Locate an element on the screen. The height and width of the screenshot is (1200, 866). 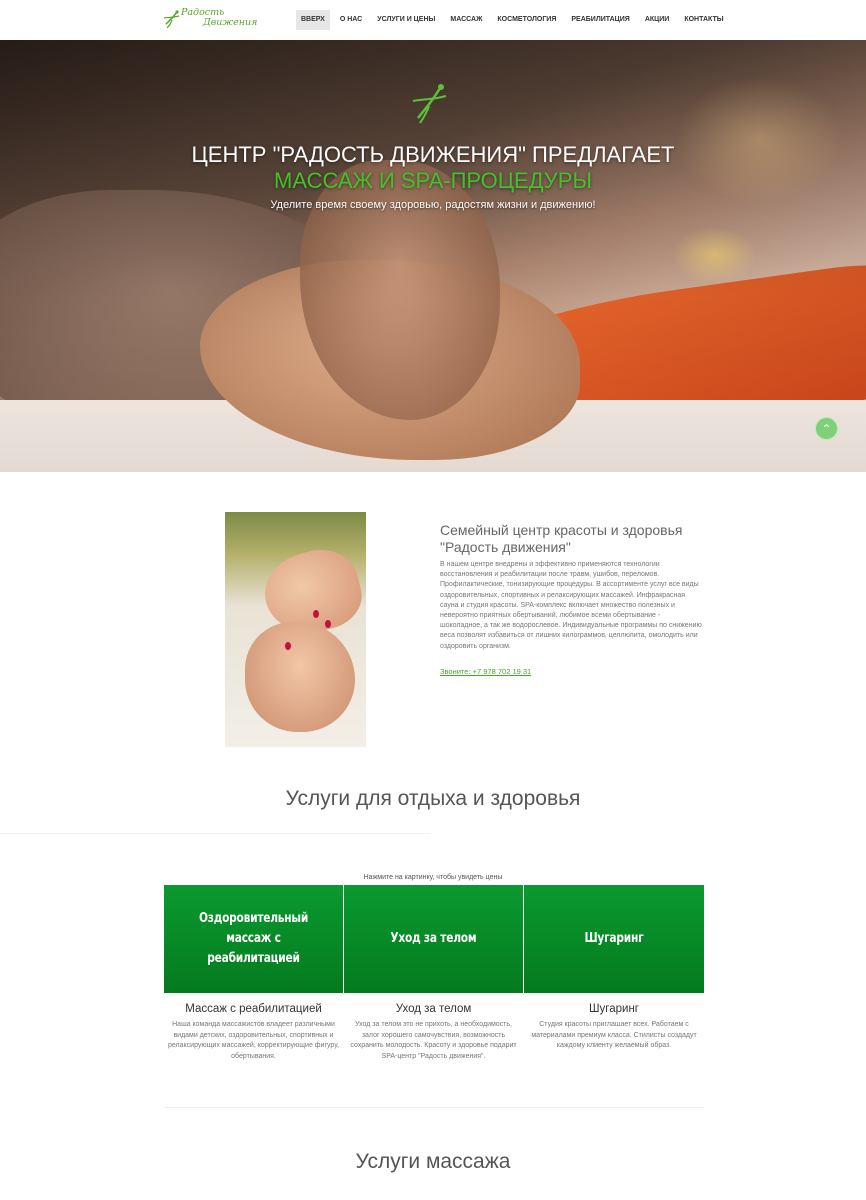
service-card-name: Массаж с реабилитацией is located at coordinates (253, 1009).